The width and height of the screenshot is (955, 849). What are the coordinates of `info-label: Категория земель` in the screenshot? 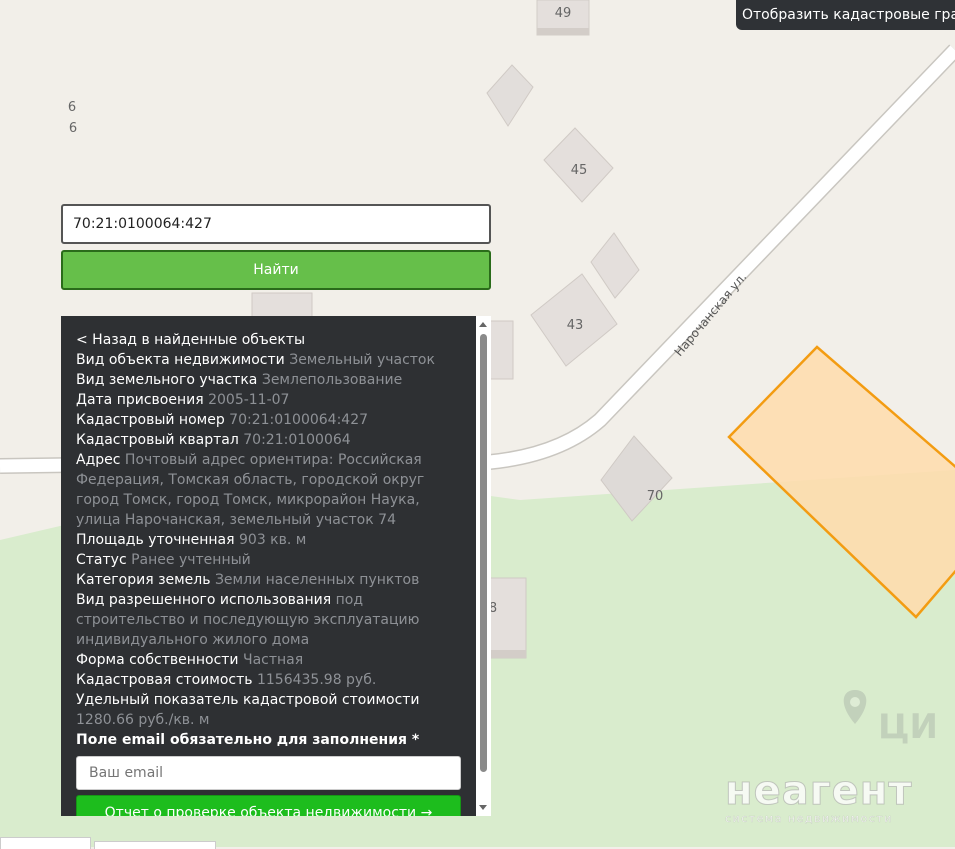 It's located at (143, 580).